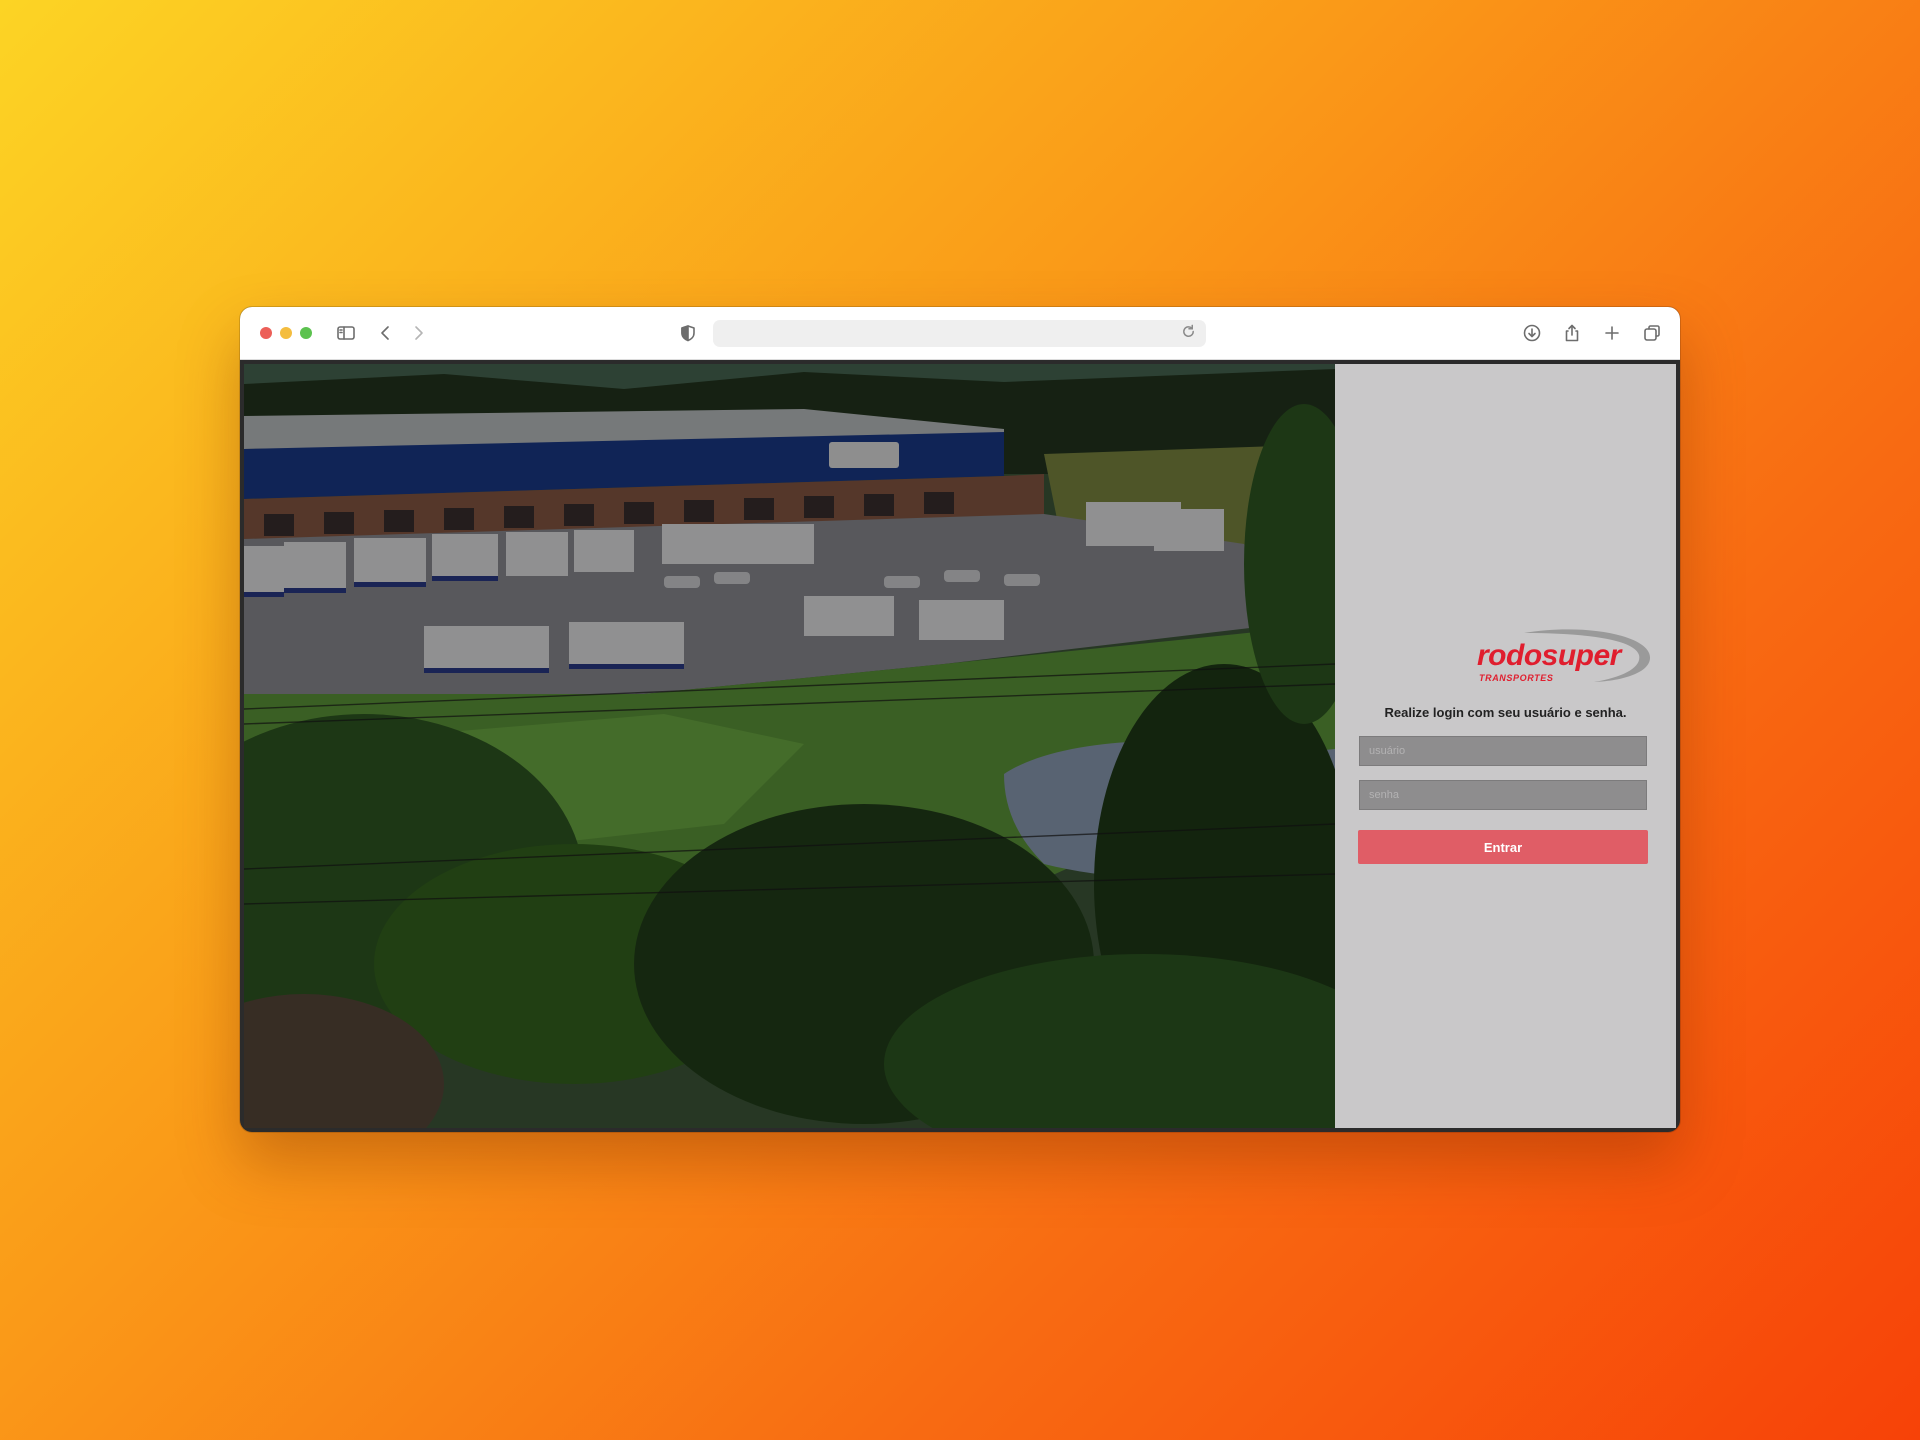  I want to click on share-icon, so click(1572, 333).